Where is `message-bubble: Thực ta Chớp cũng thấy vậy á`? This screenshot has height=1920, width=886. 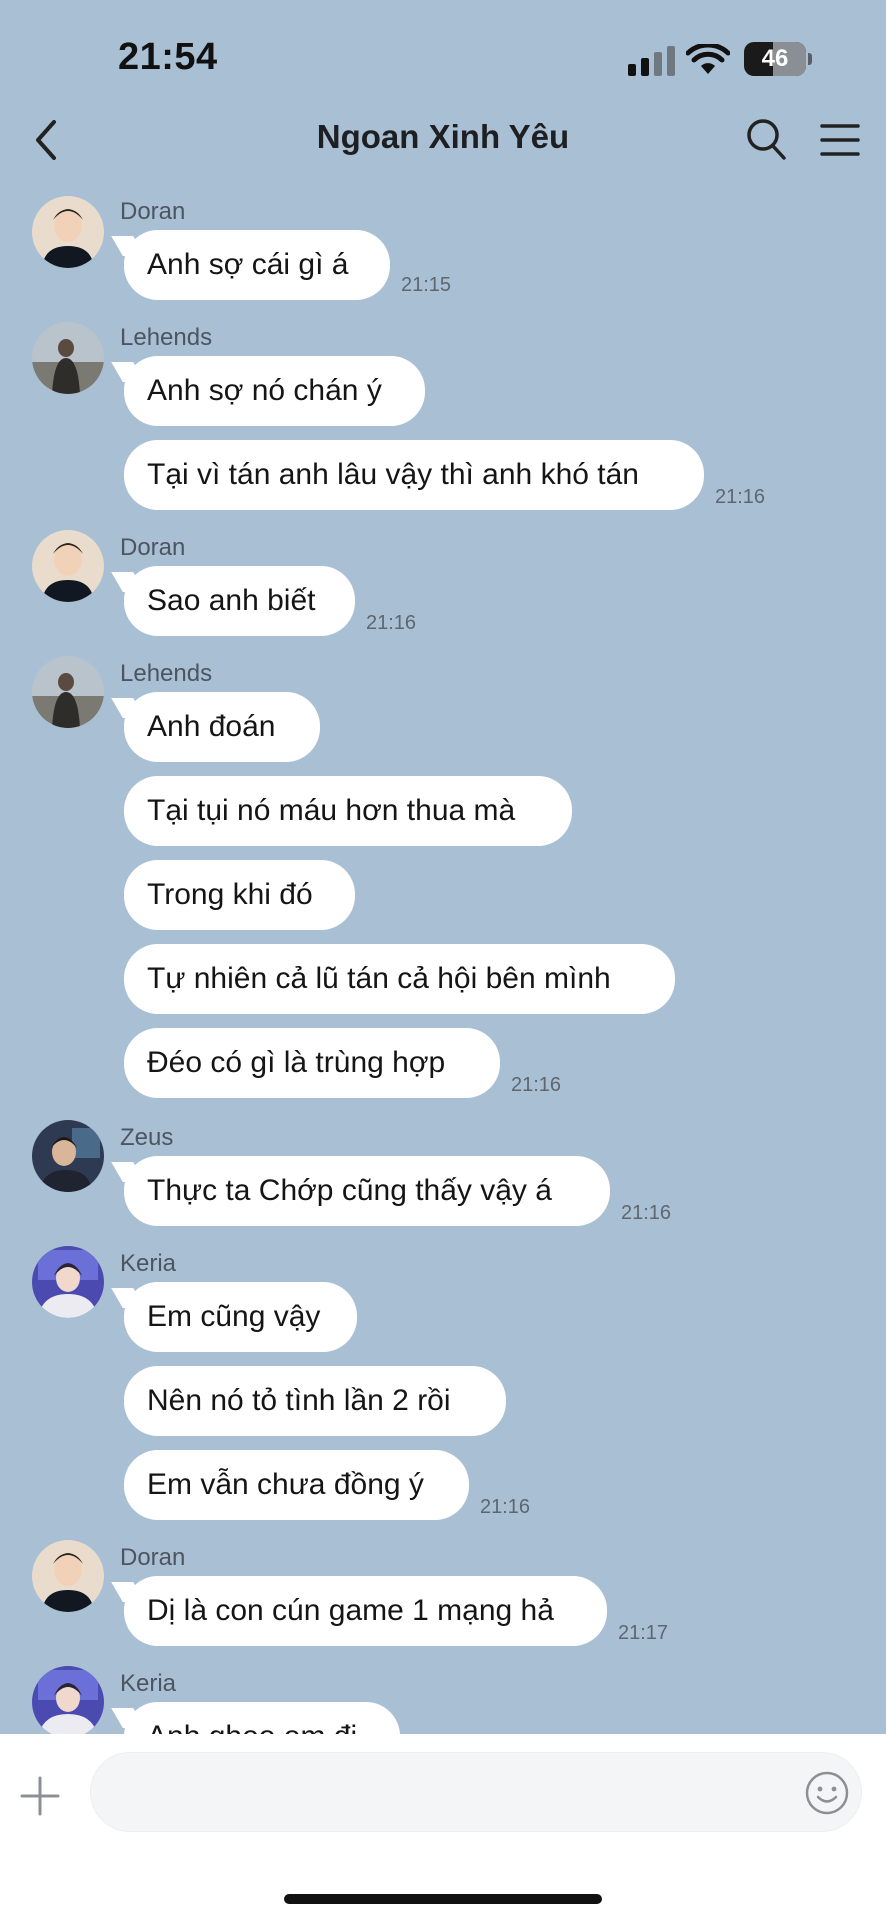
message-bubble: Thực ta Chớp cũng thấy vậy á is located at coordinates (367, 1191).